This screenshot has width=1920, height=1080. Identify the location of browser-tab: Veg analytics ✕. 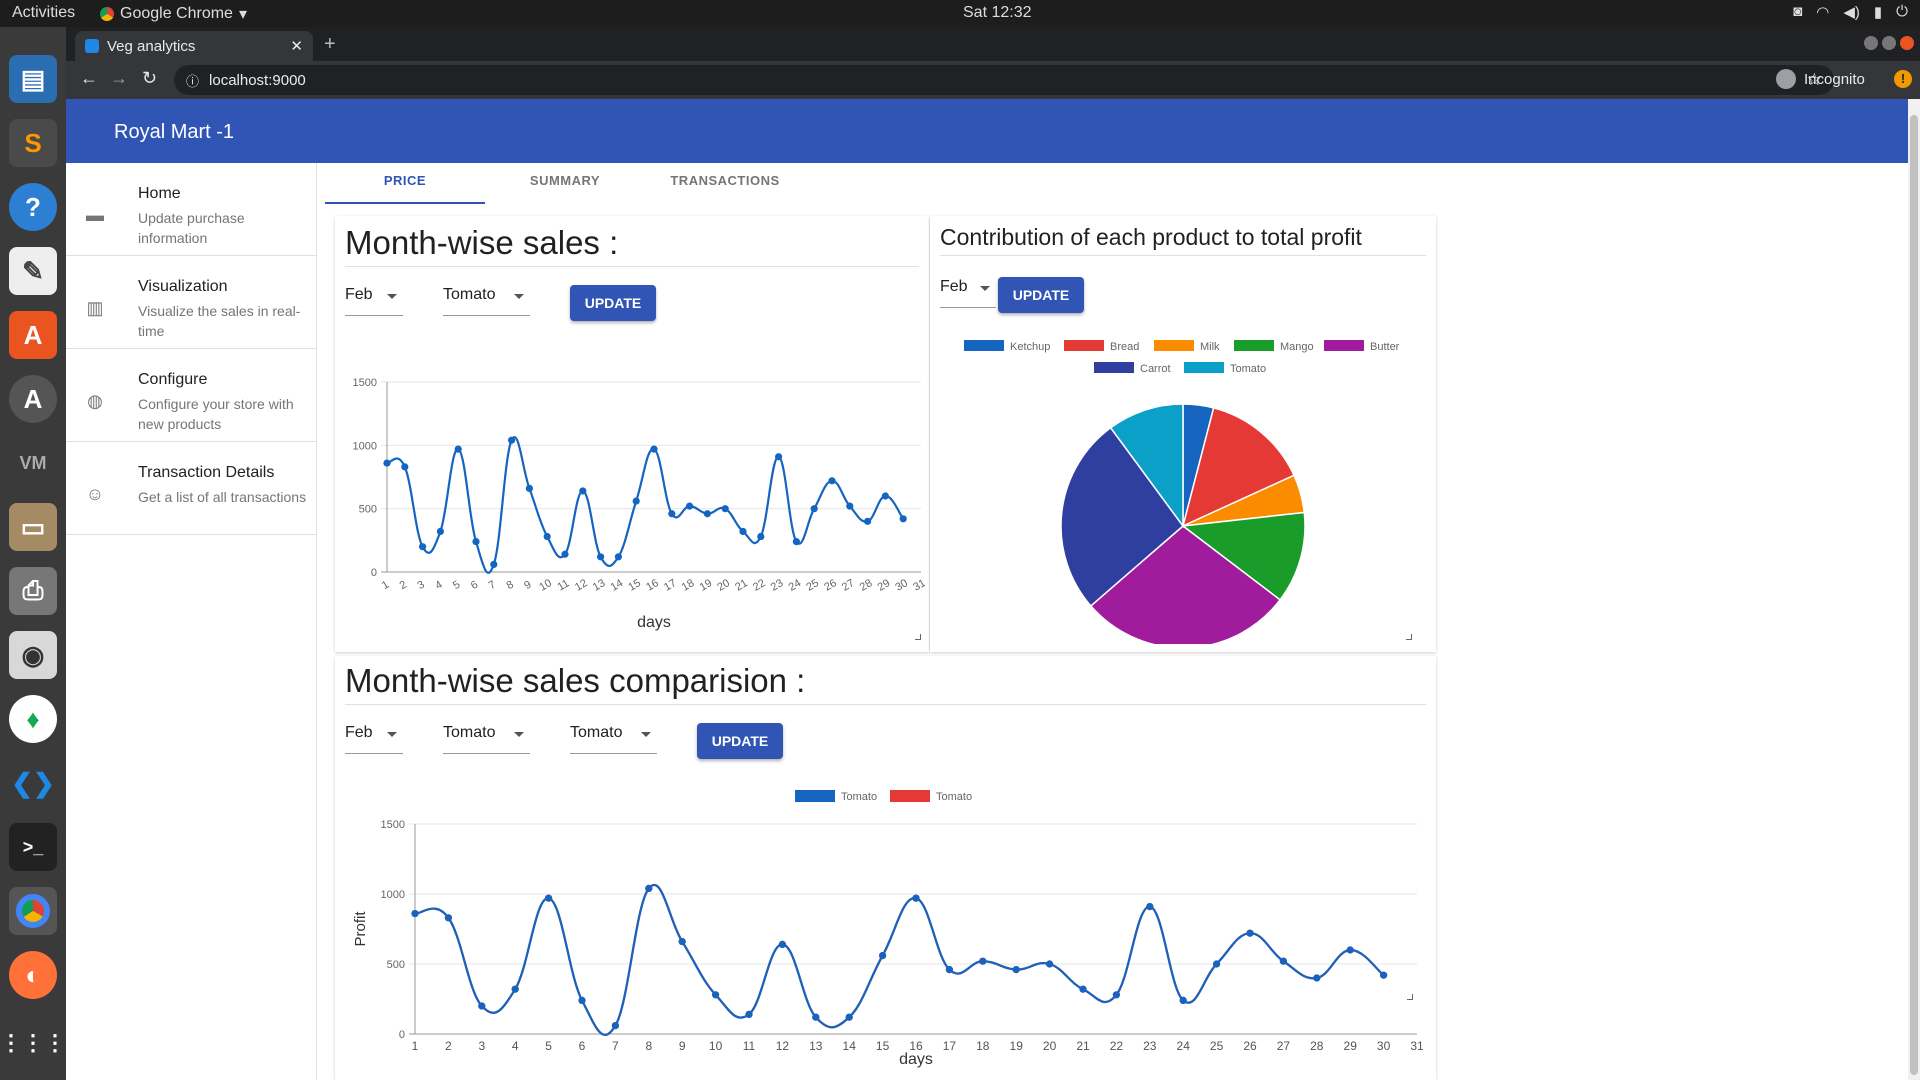
(194, 46).